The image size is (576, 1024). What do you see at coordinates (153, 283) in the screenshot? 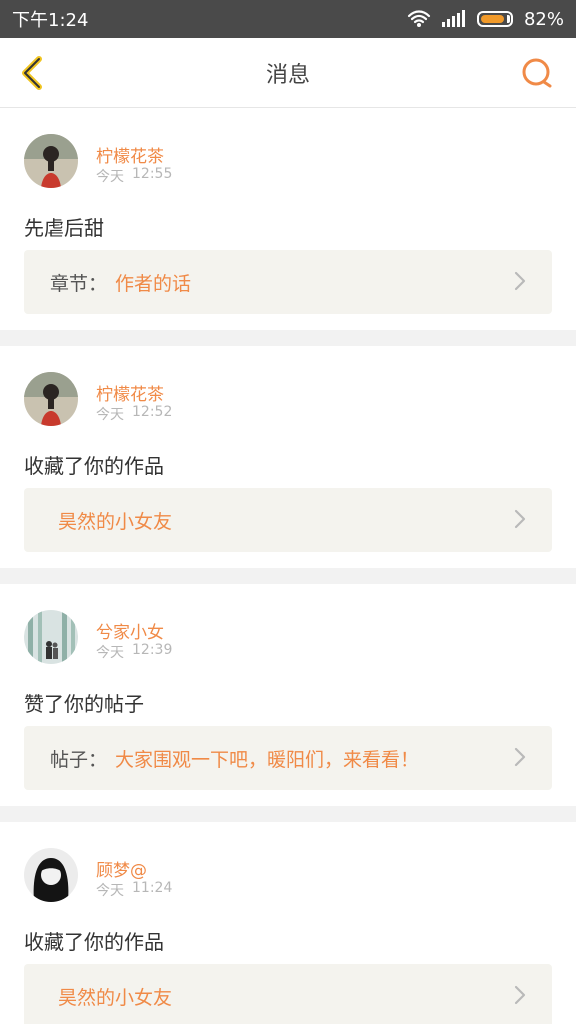
I see `link-target: 作者的话` at bounding box center [153, 283].